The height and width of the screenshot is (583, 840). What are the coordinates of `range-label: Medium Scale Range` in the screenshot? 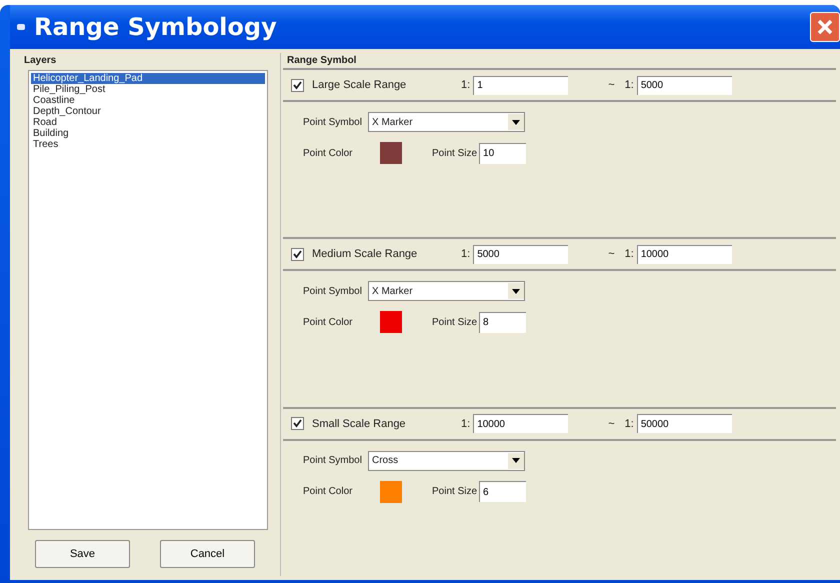 It's located at (365, 254).